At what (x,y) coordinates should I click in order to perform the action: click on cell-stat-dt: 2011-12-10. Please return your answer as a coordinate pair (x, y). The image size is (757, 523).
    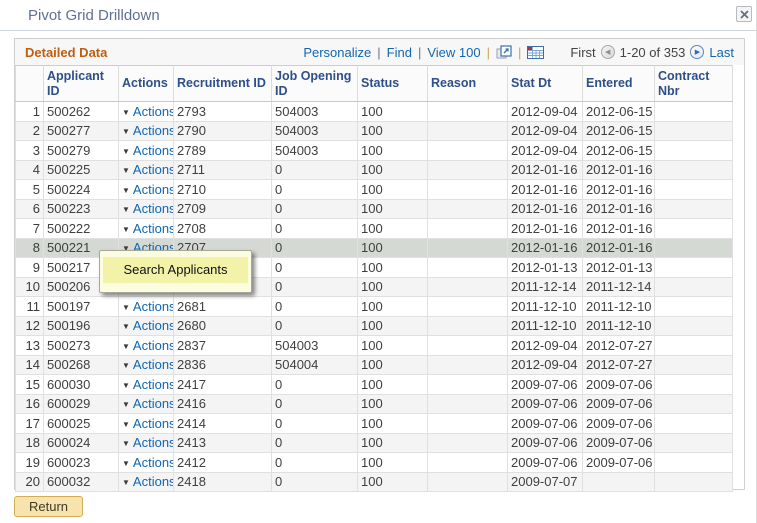
    Looking at the image, I should click on (545, 325).